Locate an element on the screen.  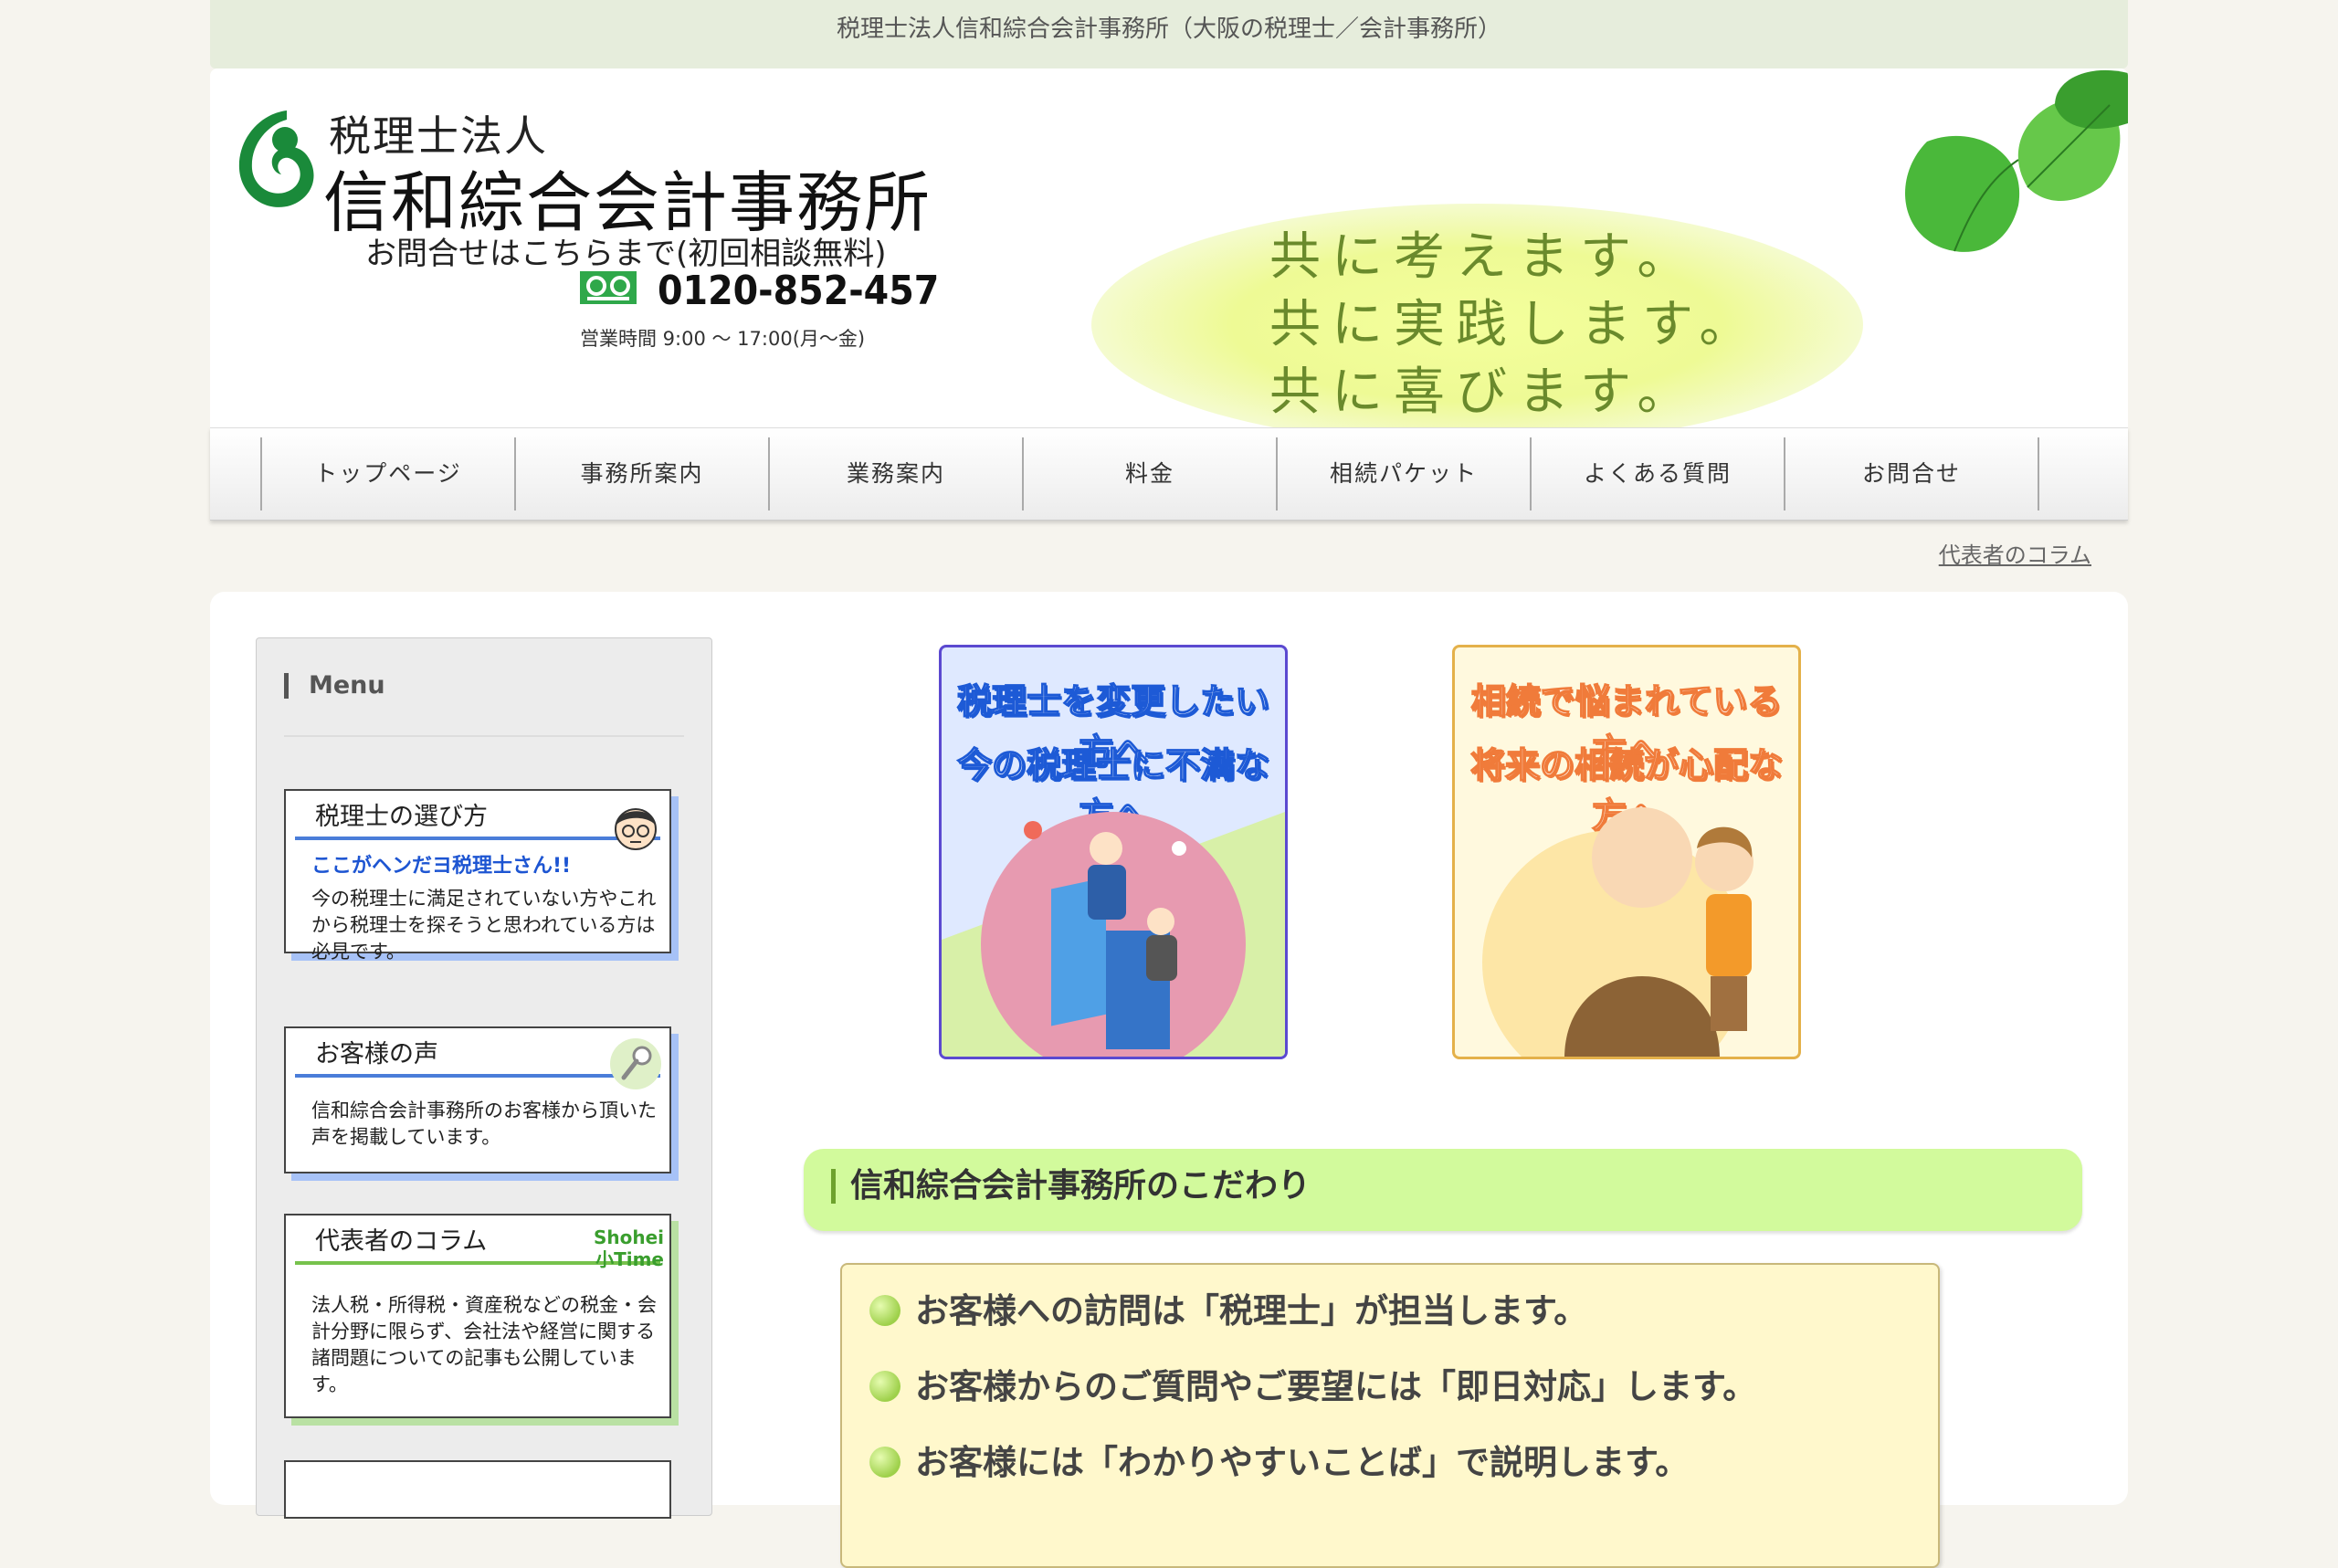
banner-customer-voices: お客様の声 信和綜合会計事務所のお客様から頂いた声を掲載しています。 is located at coordinates (477, 1099).